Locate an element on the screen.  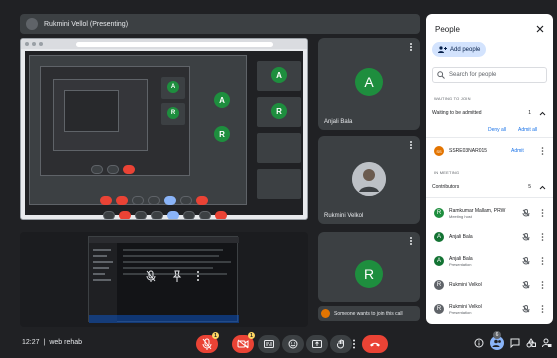
people-icon is located at coordinates (497, 343).